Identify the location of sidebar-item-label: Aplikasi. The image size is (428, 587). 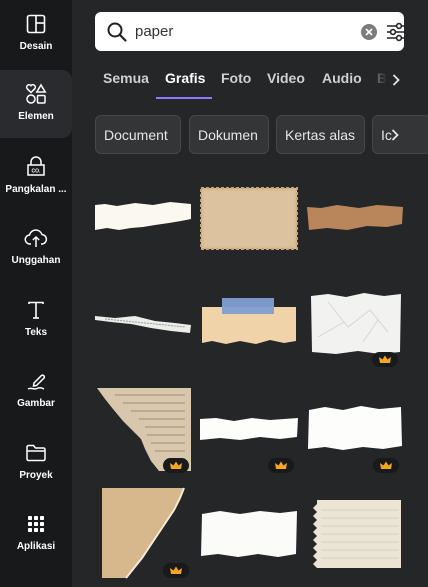
(36, 546).